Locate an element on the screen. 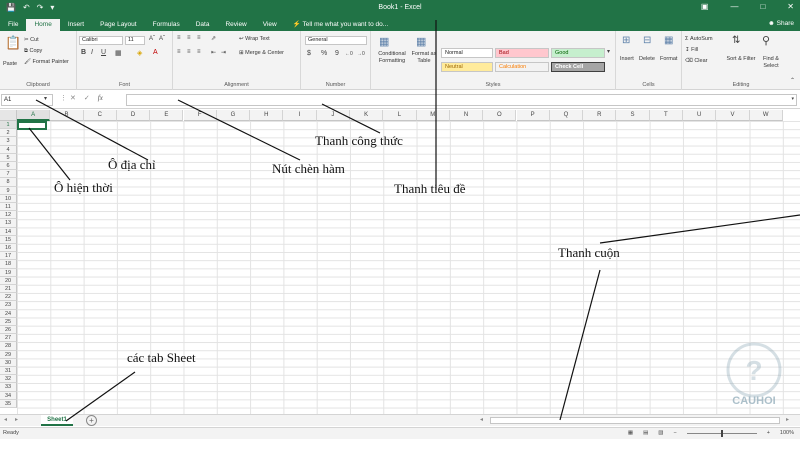 This screenshot has width=800, height=450. tab-formulas: Formulas is located at coordinates (166, 25).